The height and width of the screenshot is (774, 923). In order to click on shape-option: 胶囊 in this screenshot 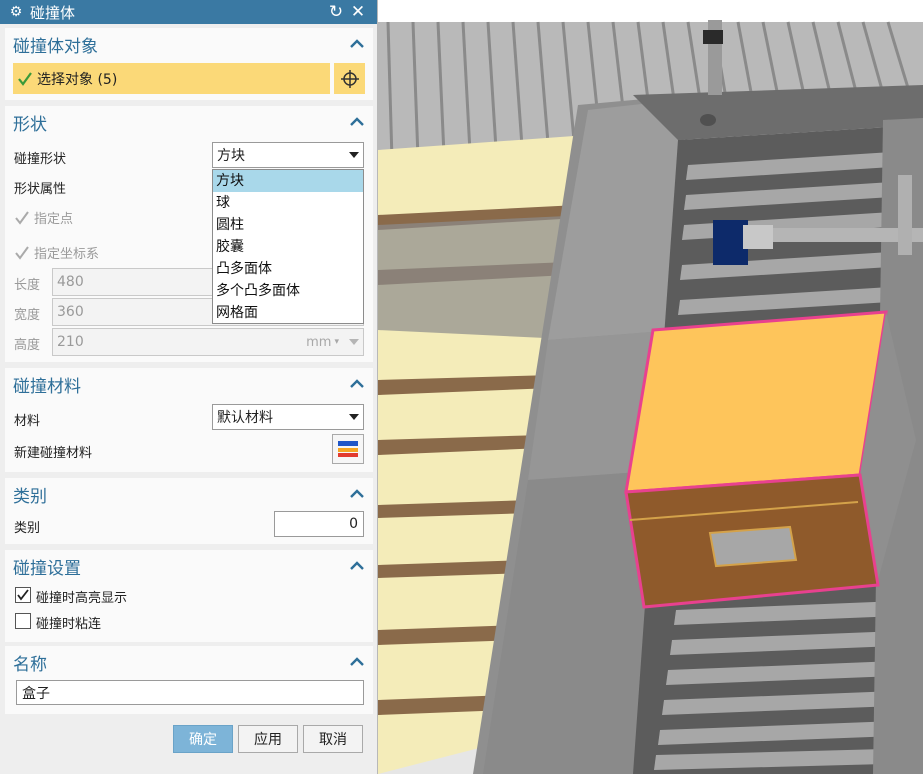, I will do `click(288, 247)`.